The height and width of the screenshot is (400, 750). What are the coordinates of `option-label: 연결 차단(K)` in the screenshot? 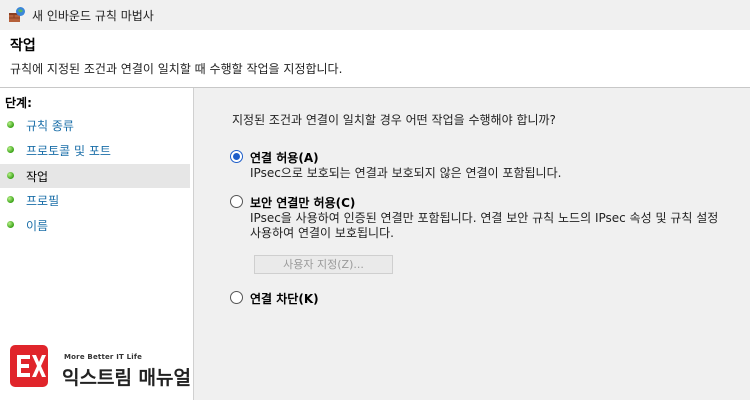 It's located at (284, 298).